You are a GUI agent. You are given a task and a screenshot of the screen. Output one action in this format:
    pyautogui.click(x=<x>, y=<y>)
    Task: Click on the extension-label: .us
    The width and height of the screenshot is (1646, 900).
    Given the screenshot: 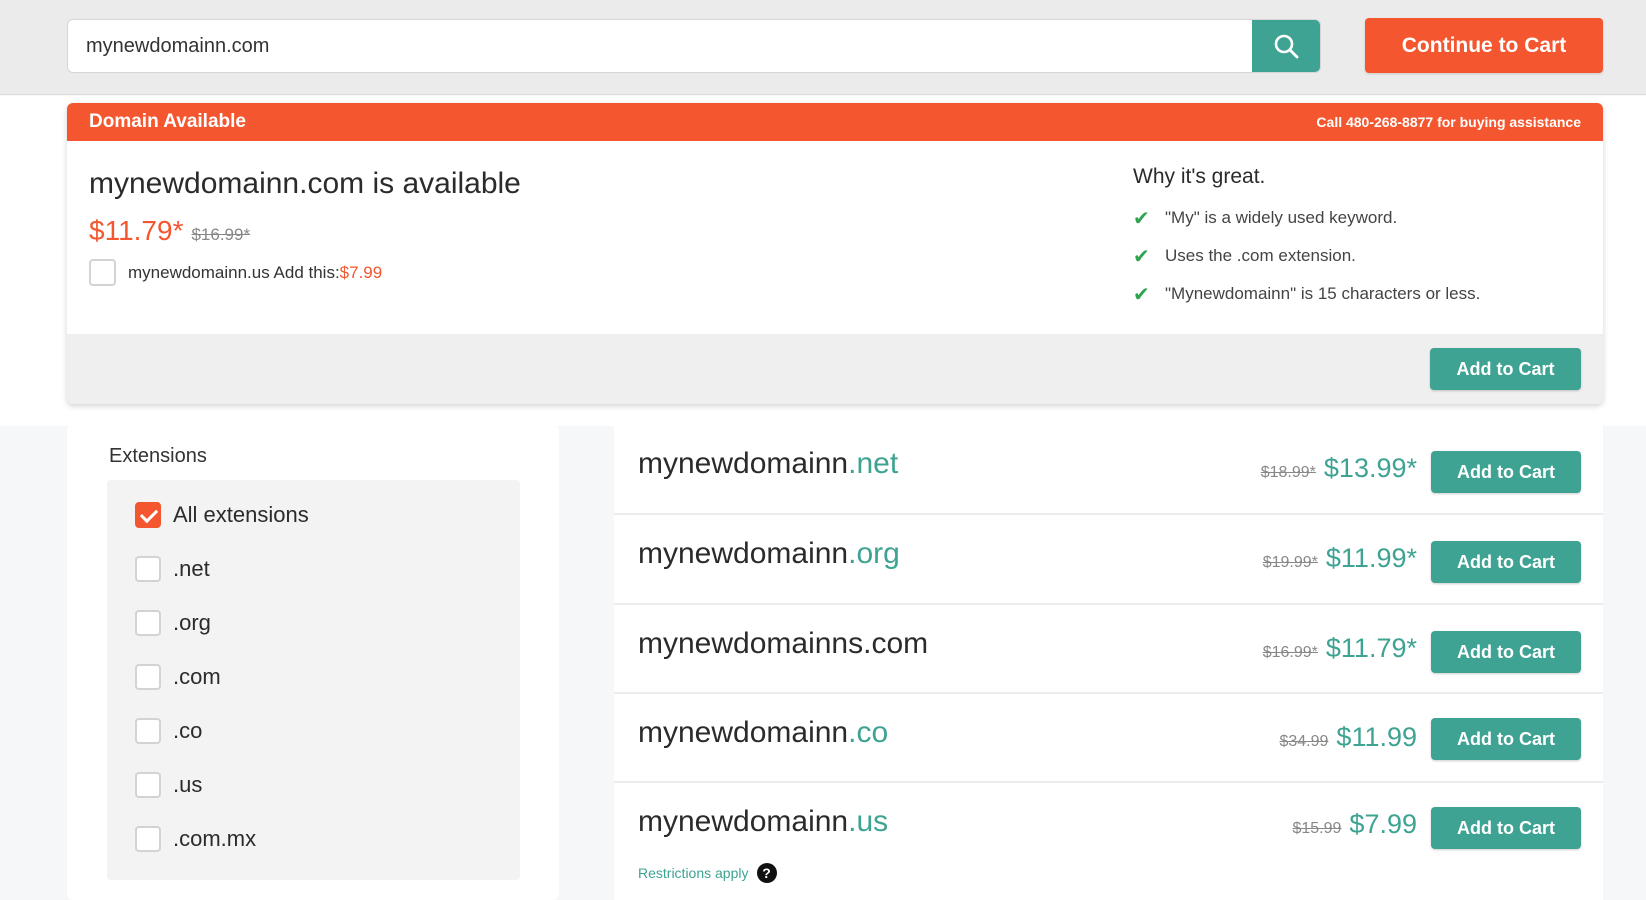 What is the action you would take?
    pyautogui.click(x=188, y=784)
    